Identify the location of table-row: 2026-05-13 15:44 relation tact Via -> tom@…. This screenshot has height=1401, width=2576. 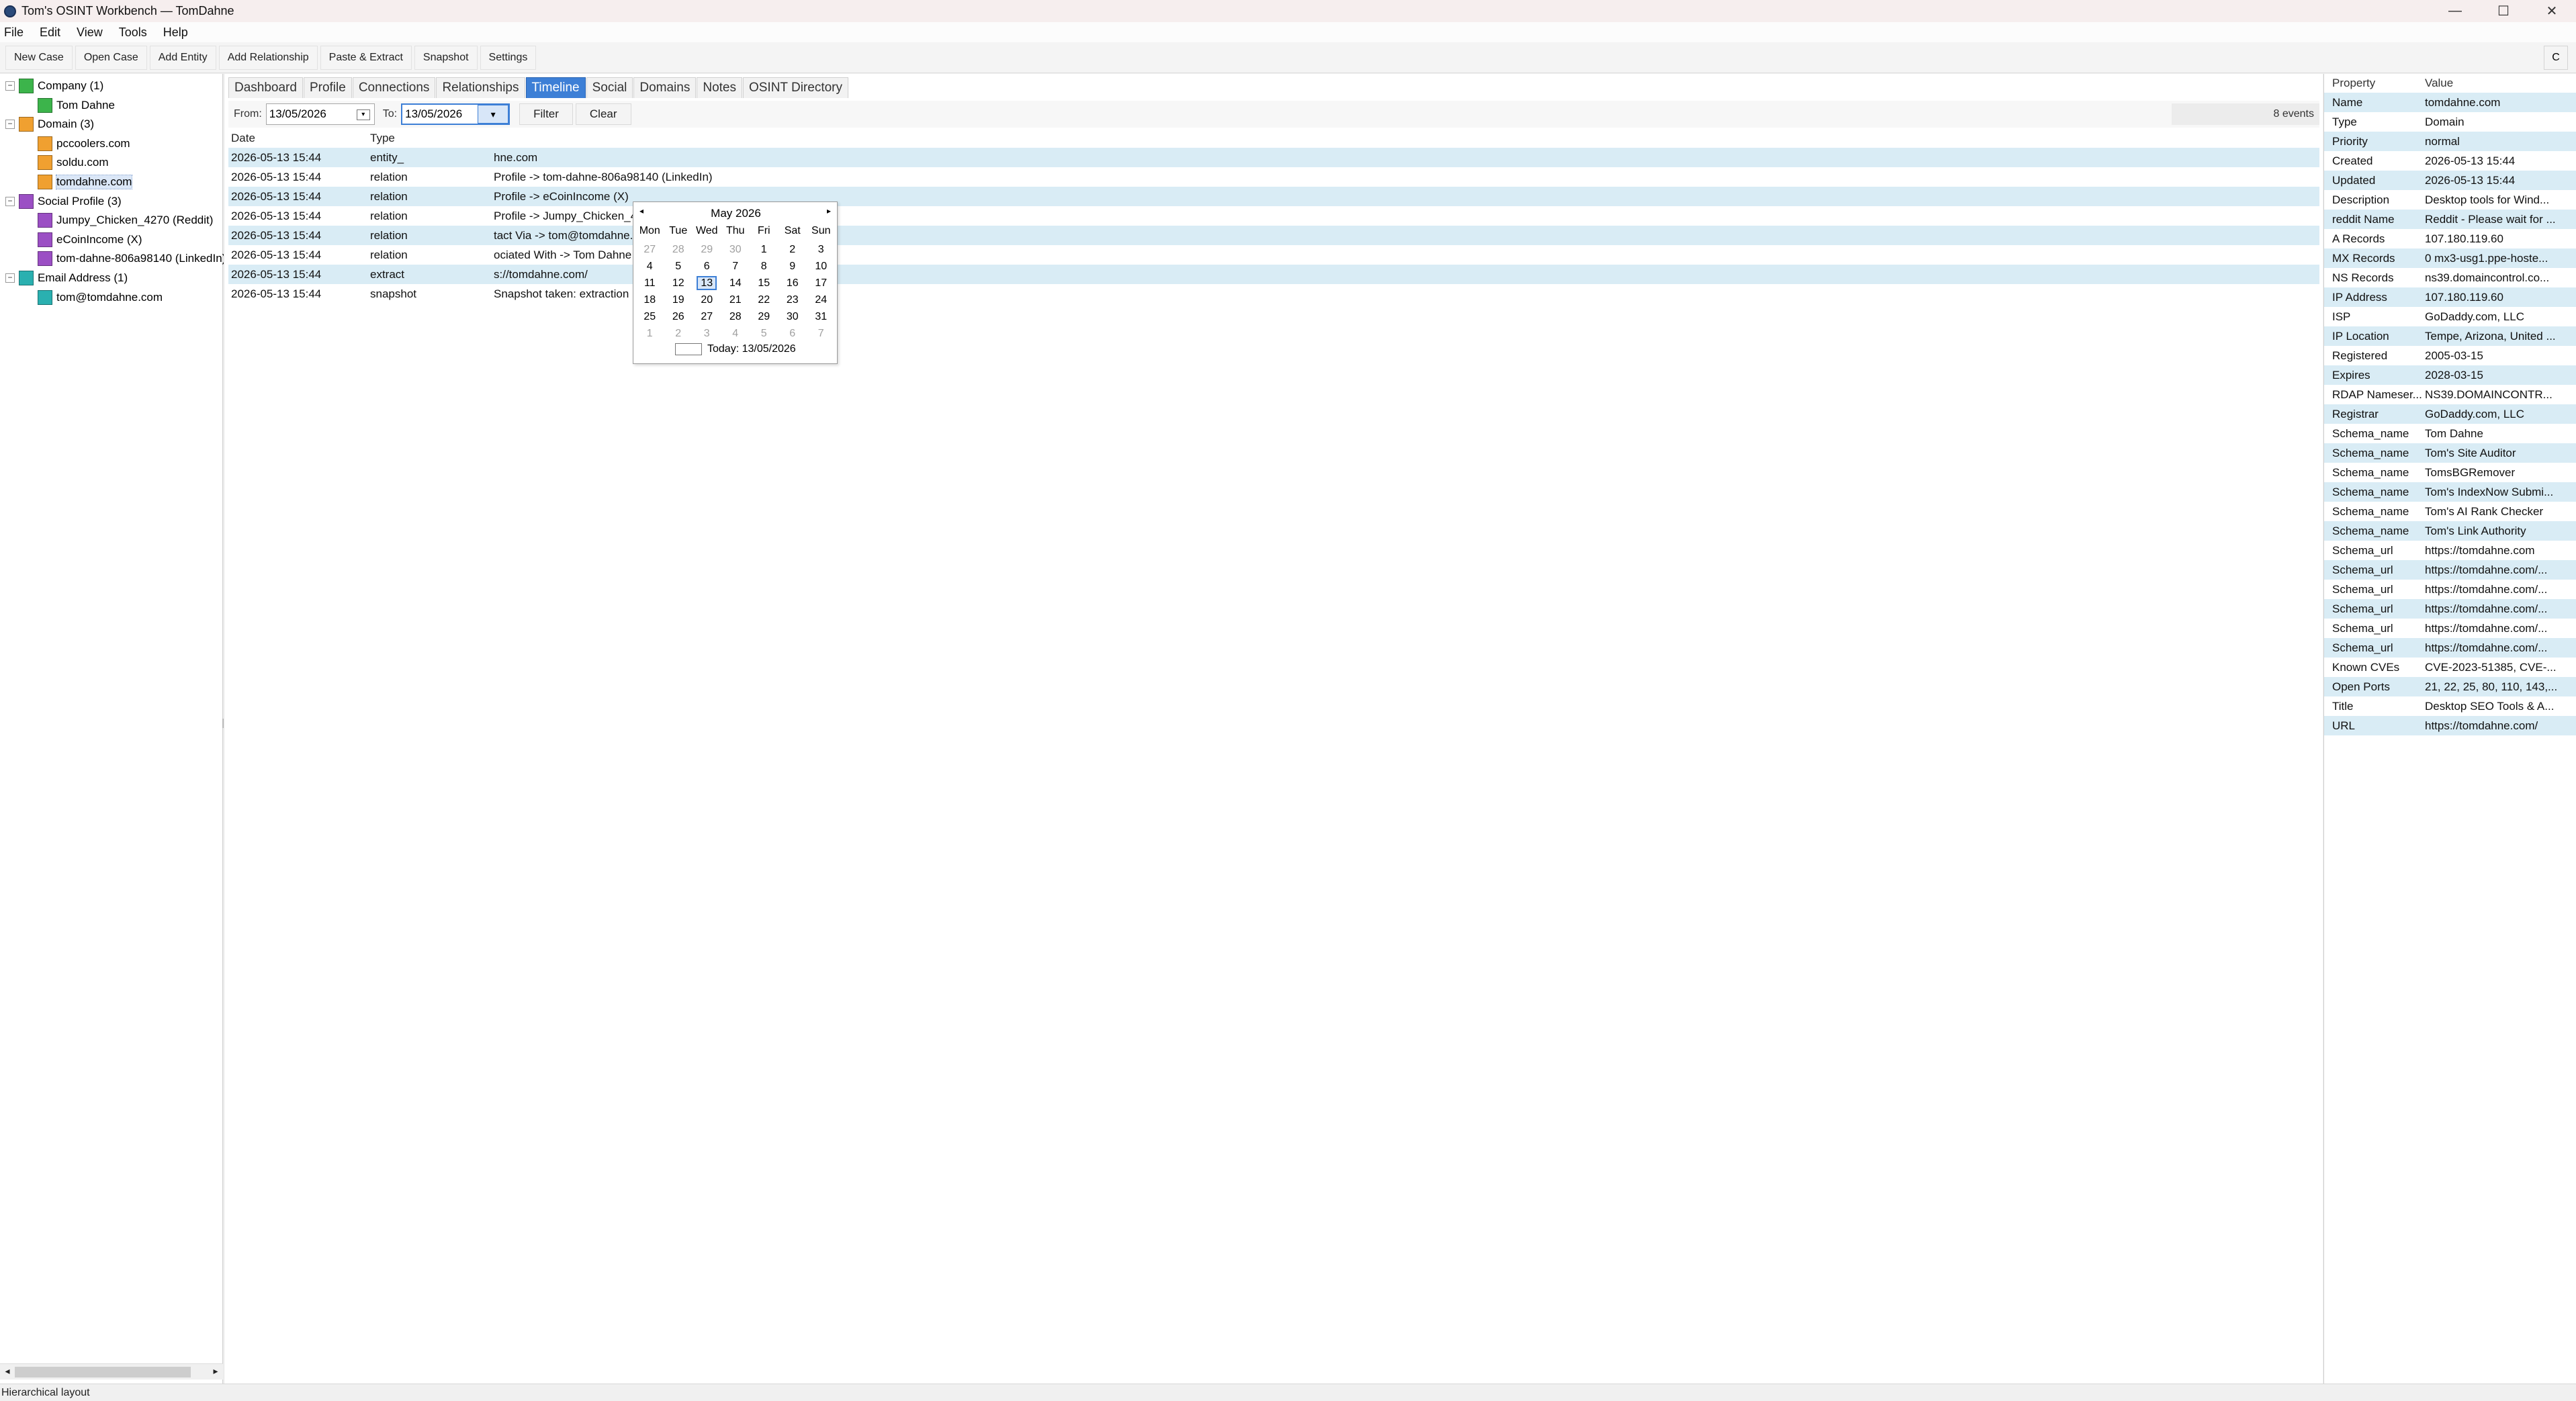
(1274, 236).